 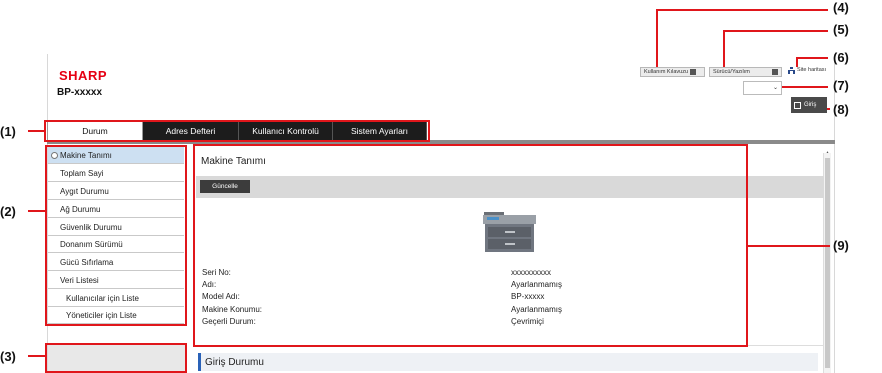 I want to click on login-button: Giriş, so click(x=809, y=105).